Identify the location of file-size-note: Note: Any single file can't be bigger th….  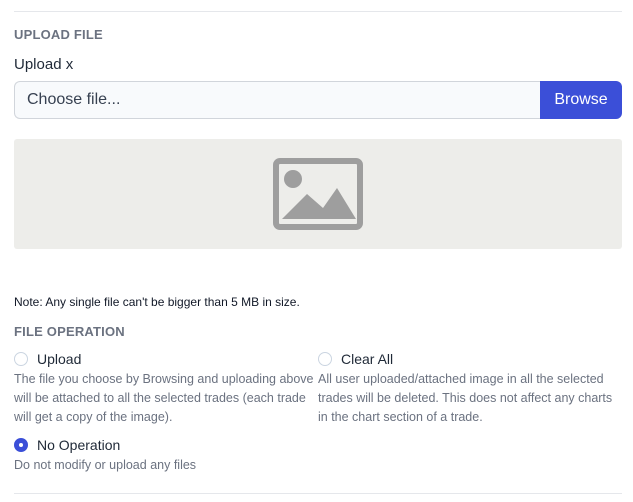
(157, 302).